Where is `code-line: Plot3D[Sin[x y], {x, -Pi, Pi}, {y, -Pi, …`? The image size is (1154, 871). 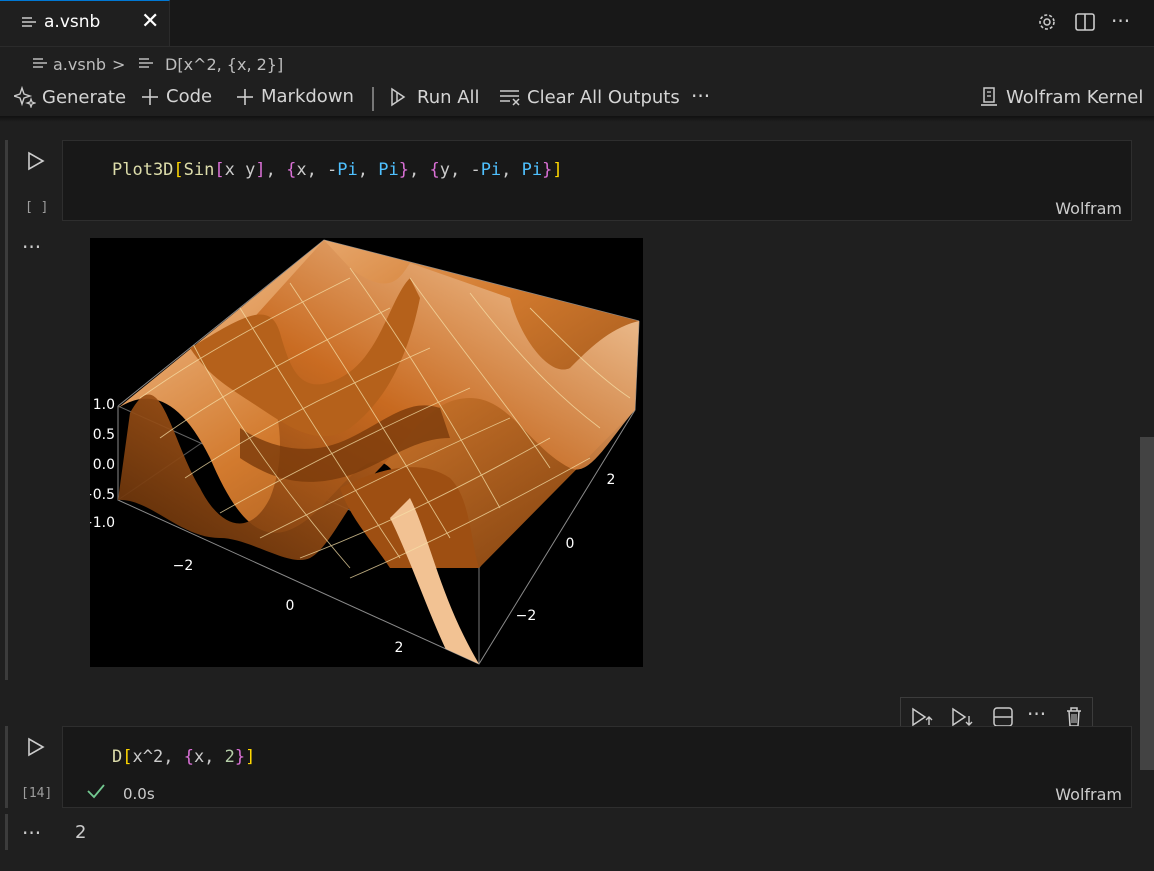
code-line: Plot3D[Sin[x y], {x, -Pi, Pi}, {y, -Pi, … is located at coordinates (337, 170).